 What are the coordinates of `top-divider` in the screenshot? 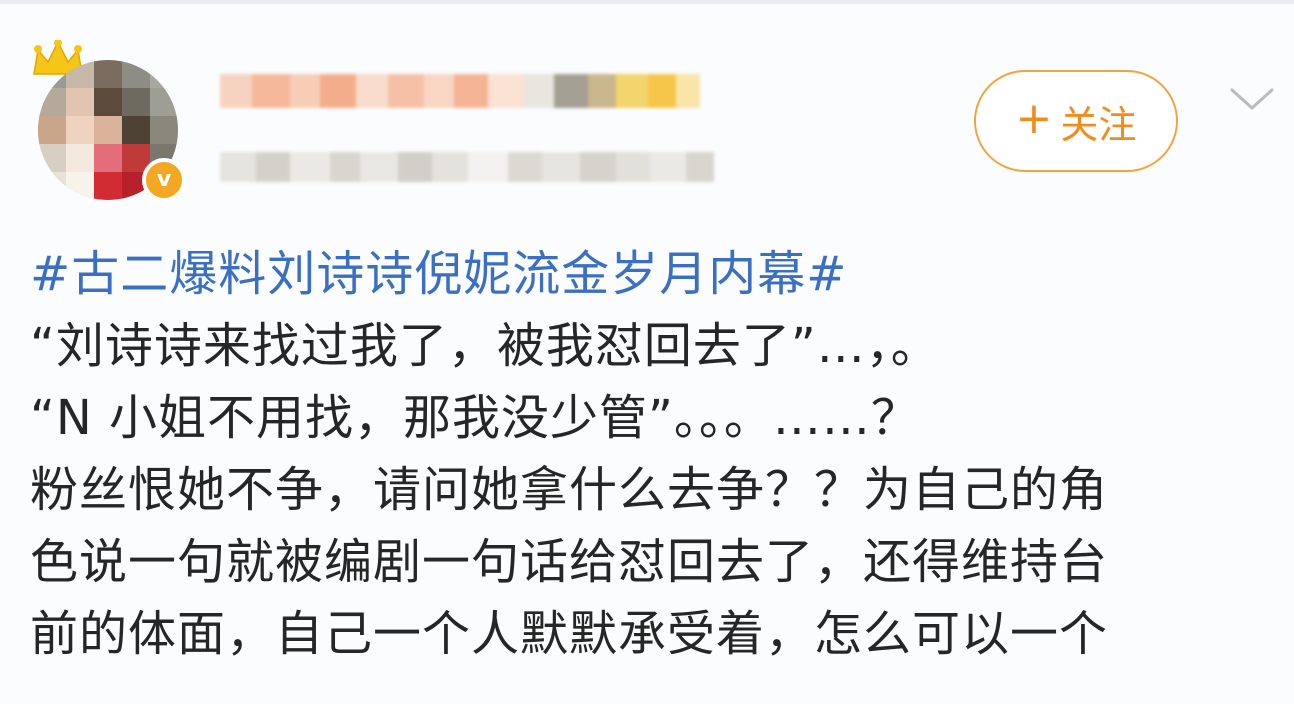 It's located at (647, 2).